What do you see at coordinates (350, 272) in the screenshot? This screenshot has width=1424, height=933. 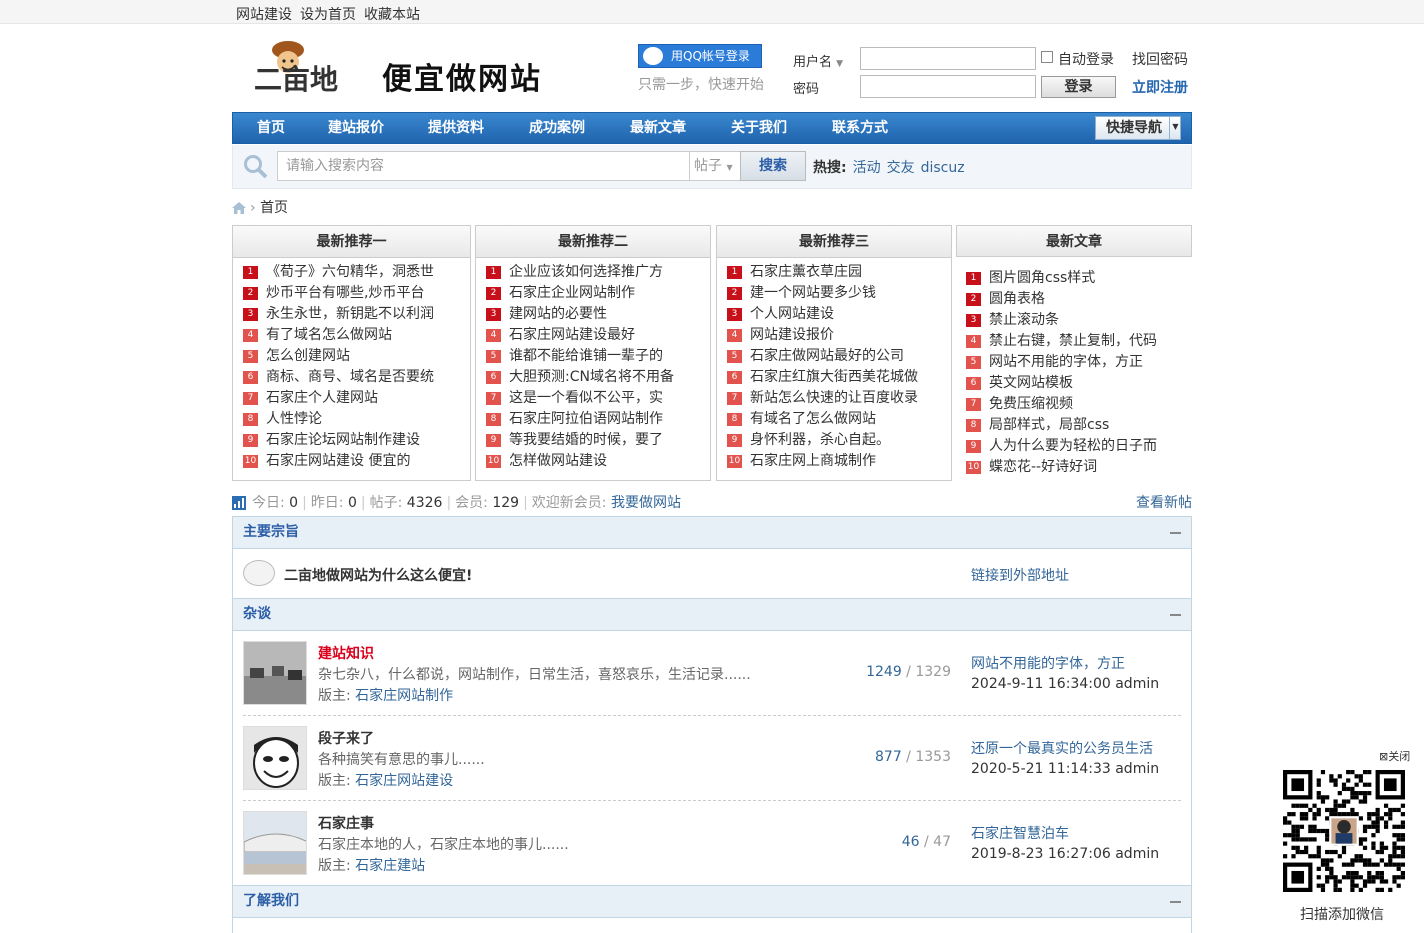 I see `list-item-title: 《荀子》六句精华，洞悉世` at bounding box center [350, 272].